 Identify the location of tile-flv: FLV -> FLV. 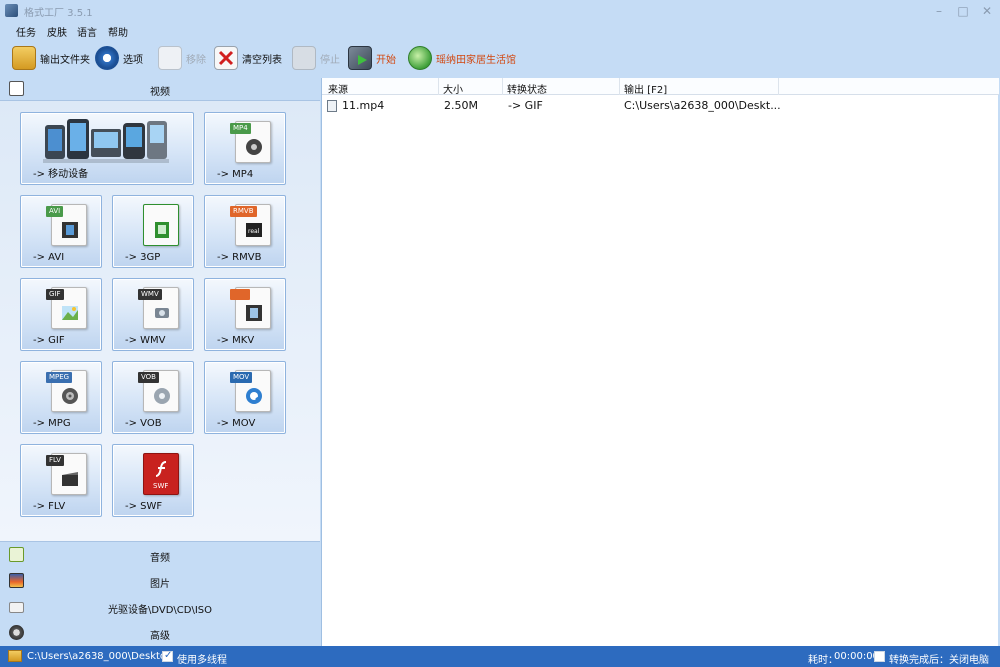
(61, 480).